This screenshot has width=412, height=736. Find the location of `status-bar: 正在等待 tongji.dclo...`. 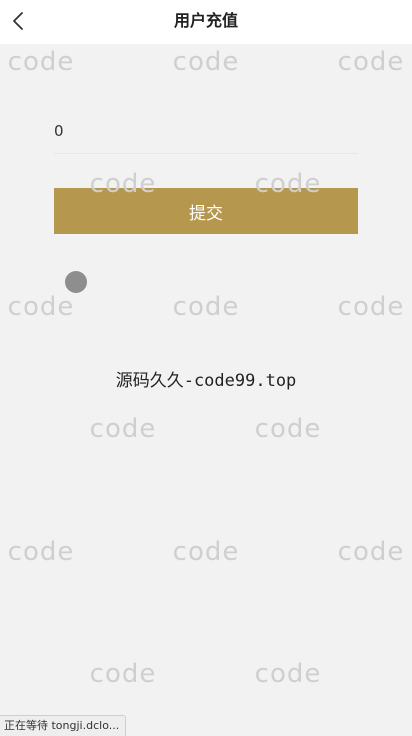

status-bar: 正在等待 tongji.dclo... is located at coordinates (63, 725).